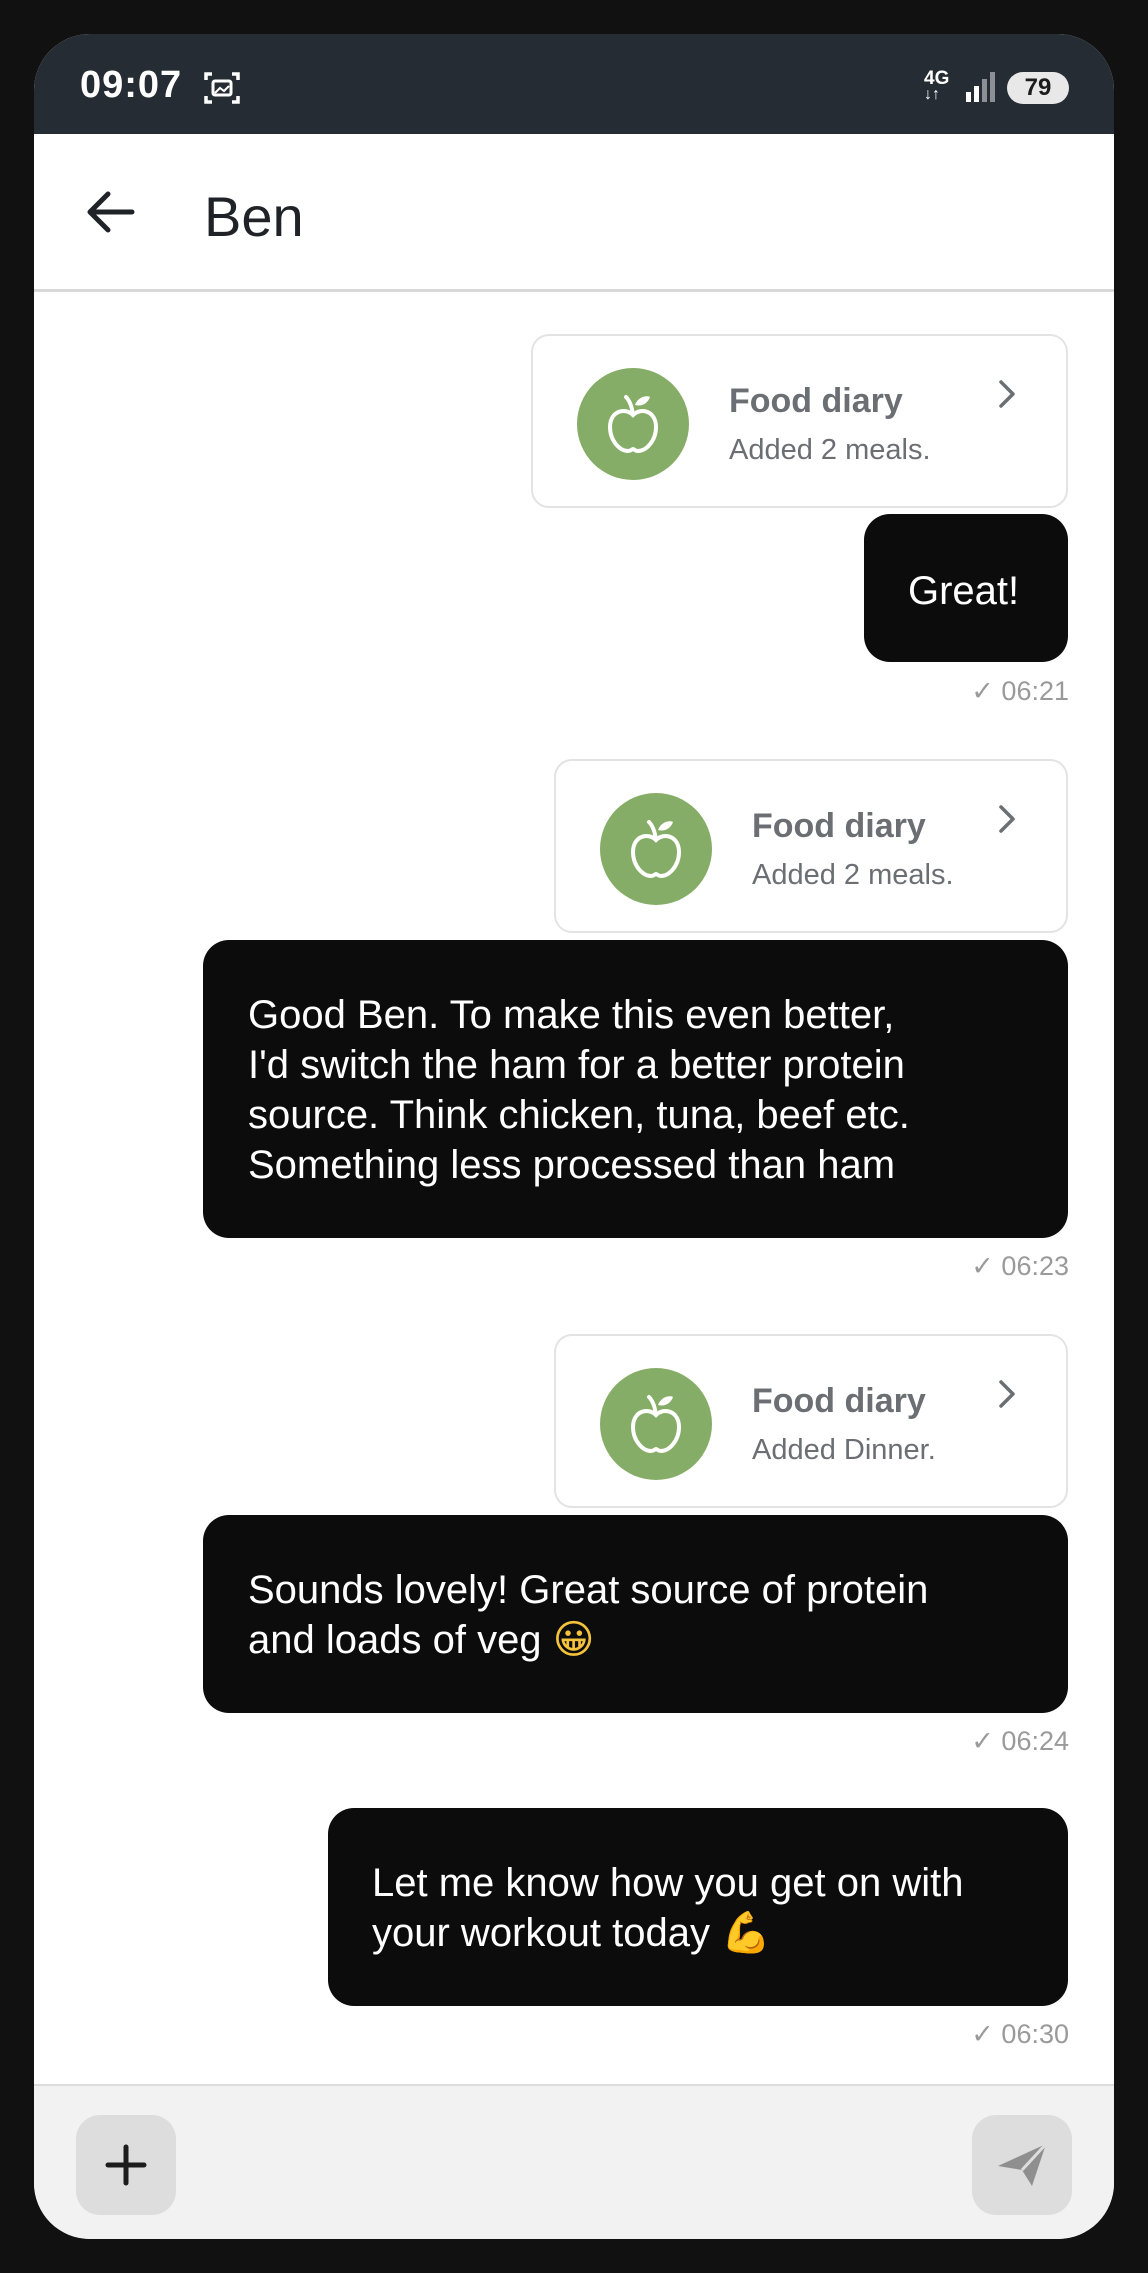 The width and height of the screenshot is (1148, 2273). Describe the element at coordinates (541, 1933) in the screenshot. I see `message-text: your workout today` at that location.